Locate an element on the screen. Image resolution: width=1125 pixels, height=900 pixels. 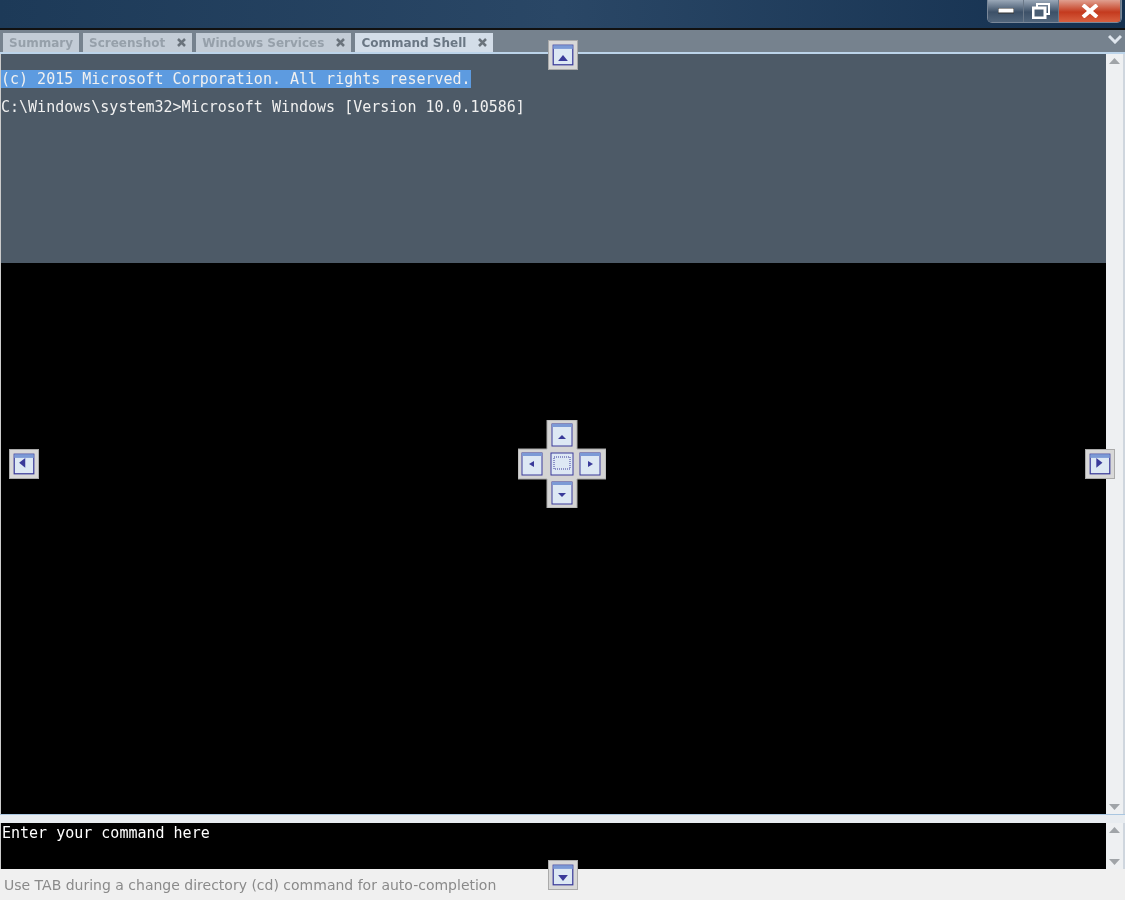
dock-left-icon is located at coordinates (24, 464).